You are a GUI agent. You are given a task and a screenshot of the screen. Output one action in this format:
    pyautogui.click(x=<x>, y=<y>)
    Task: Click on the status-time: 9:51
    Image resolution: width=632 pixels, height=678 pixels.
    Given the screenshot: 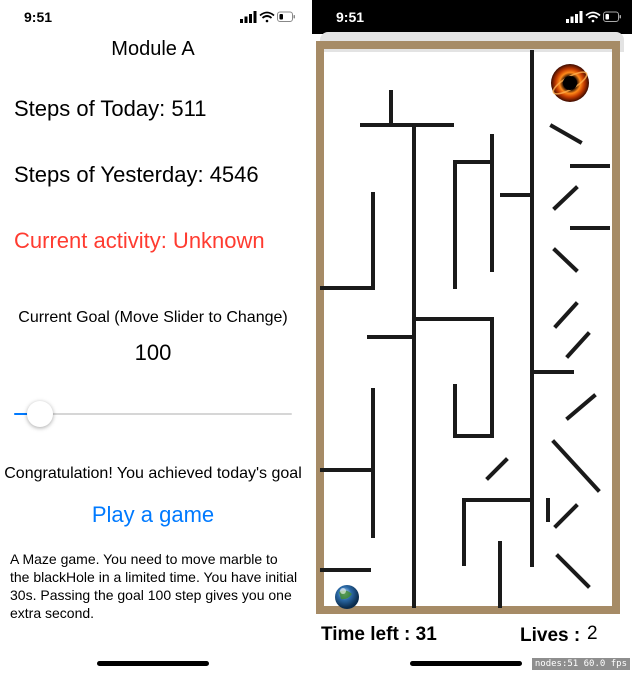 What is the action you would take?
    pyautogui.click(x=38, y=17)
    